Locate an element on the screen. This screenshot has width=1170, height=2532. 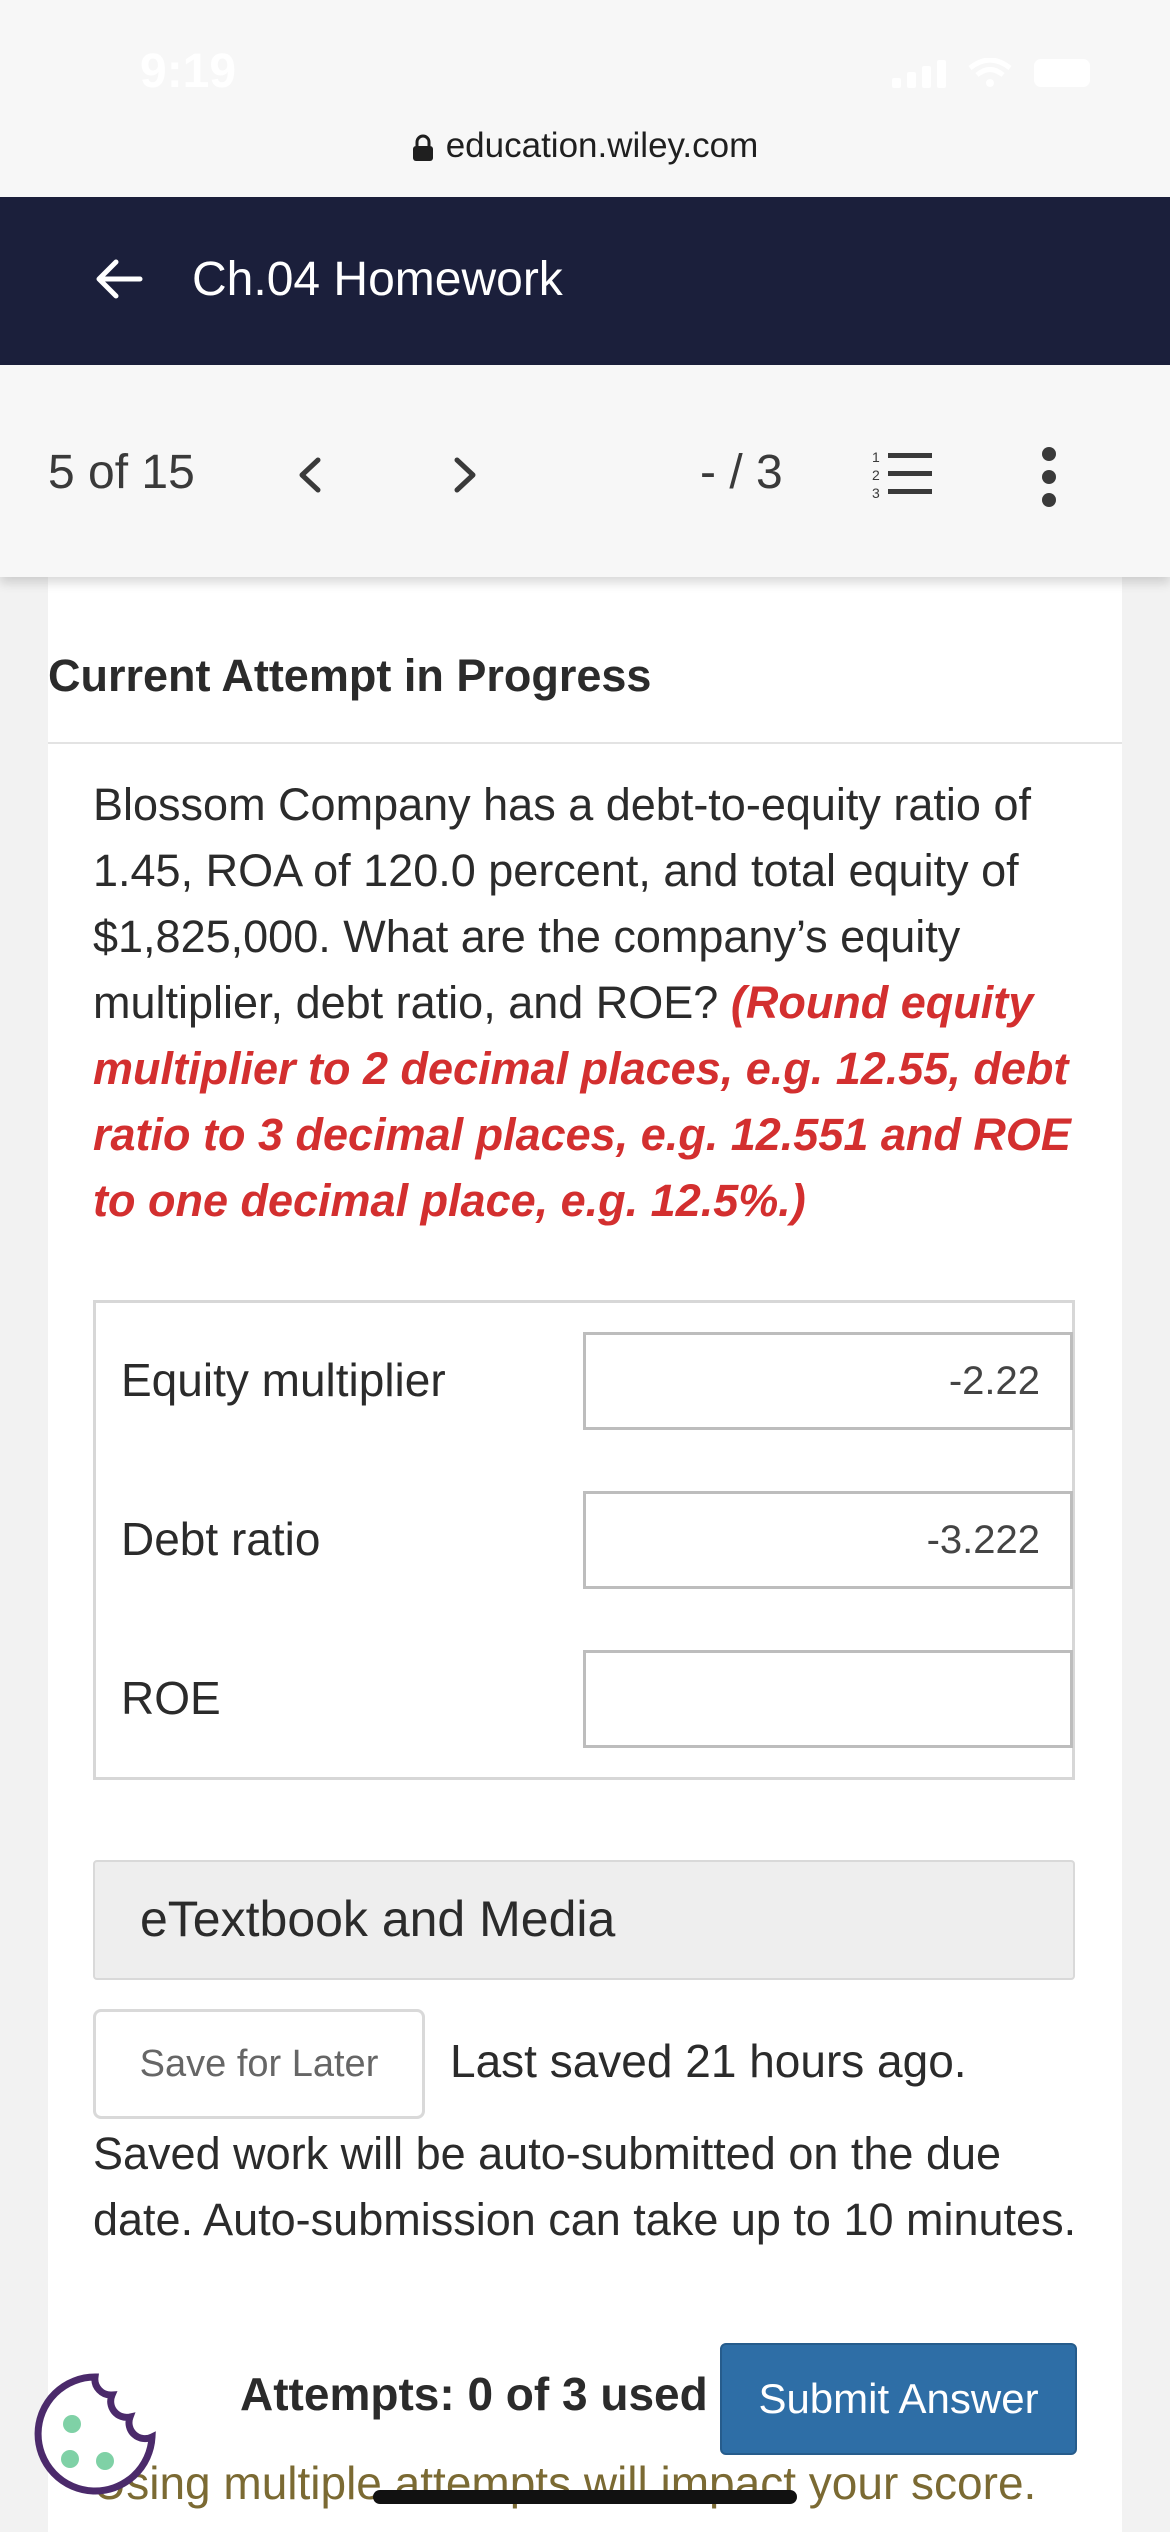
equity-multiplier-input is located at coordinates (828, 1381).